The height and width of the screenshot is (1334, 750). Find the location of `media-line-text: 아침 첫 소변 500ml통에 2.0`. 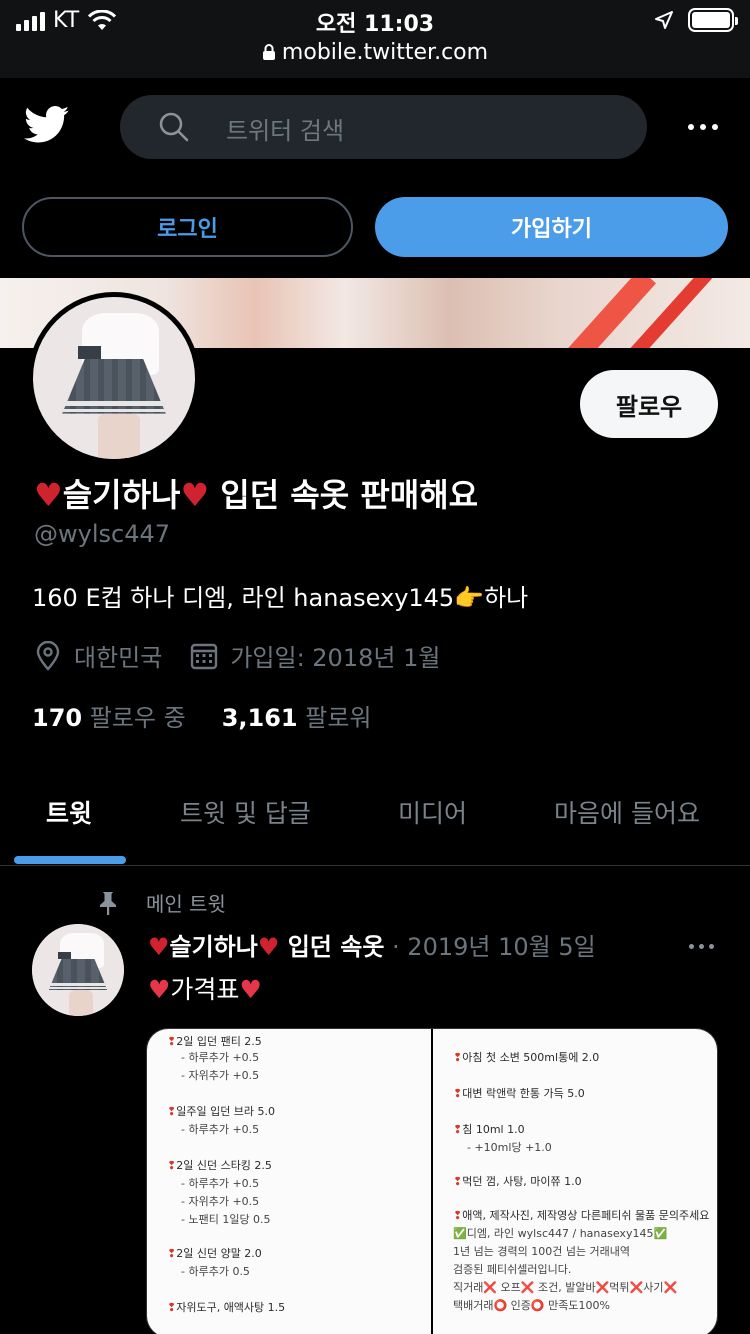

media-line-text: 아침 첫 소변 500ml통에 2.0 is located at coordinates (531, 1057).